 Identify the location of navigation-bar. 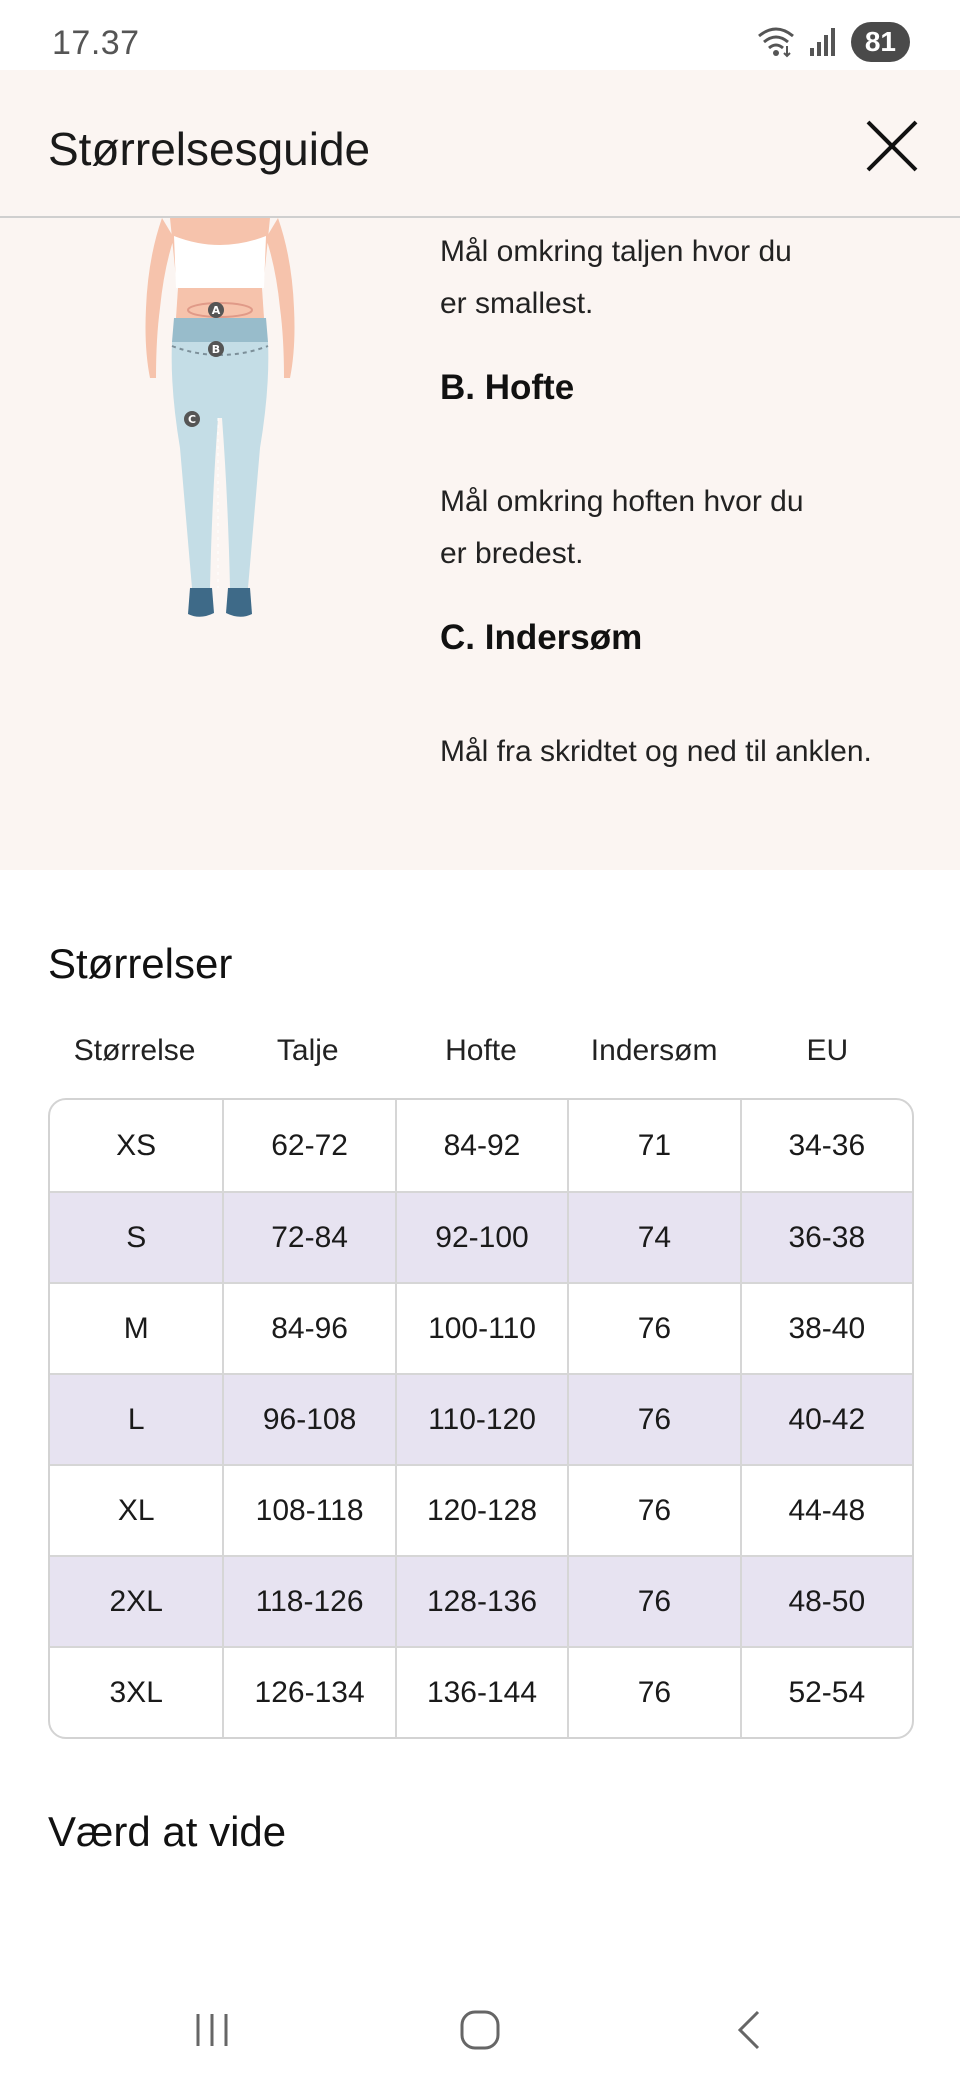
(480, 2030).